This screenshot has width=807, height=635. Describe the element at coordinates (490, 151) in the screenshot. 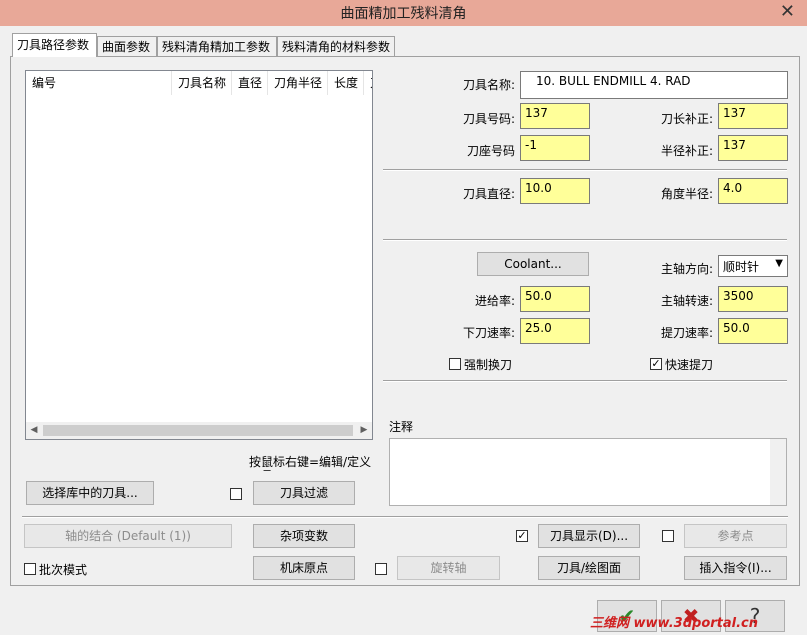

I see `holder-number-label: 刀座号码` at that location.